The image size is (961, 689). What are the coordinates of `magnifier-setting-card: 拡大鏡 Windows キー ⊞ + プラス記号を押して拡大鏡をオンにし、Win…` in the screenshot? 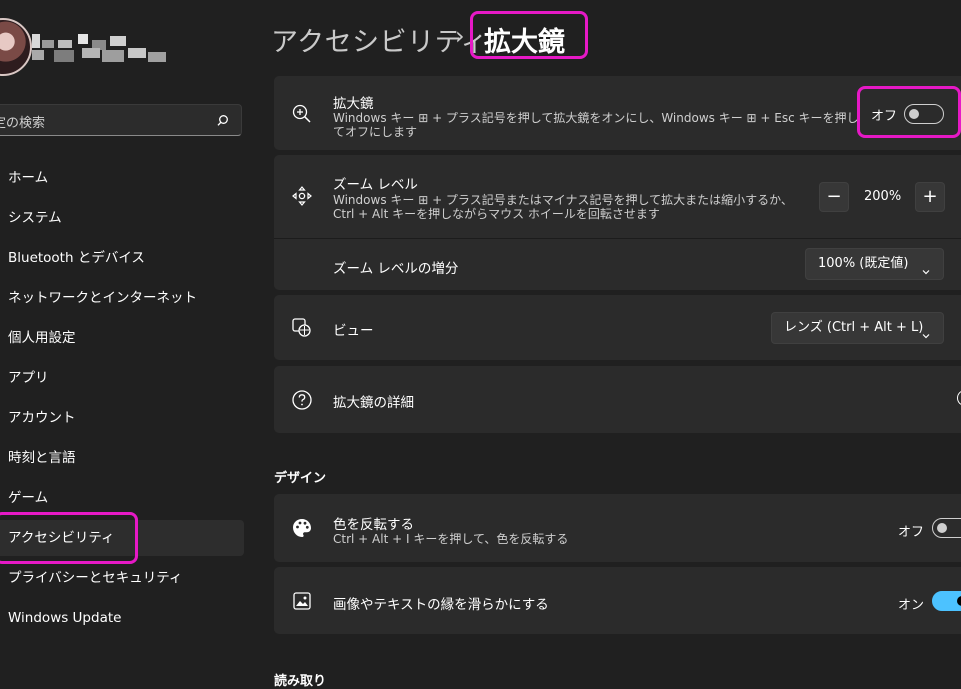 It's located at (617, 113).